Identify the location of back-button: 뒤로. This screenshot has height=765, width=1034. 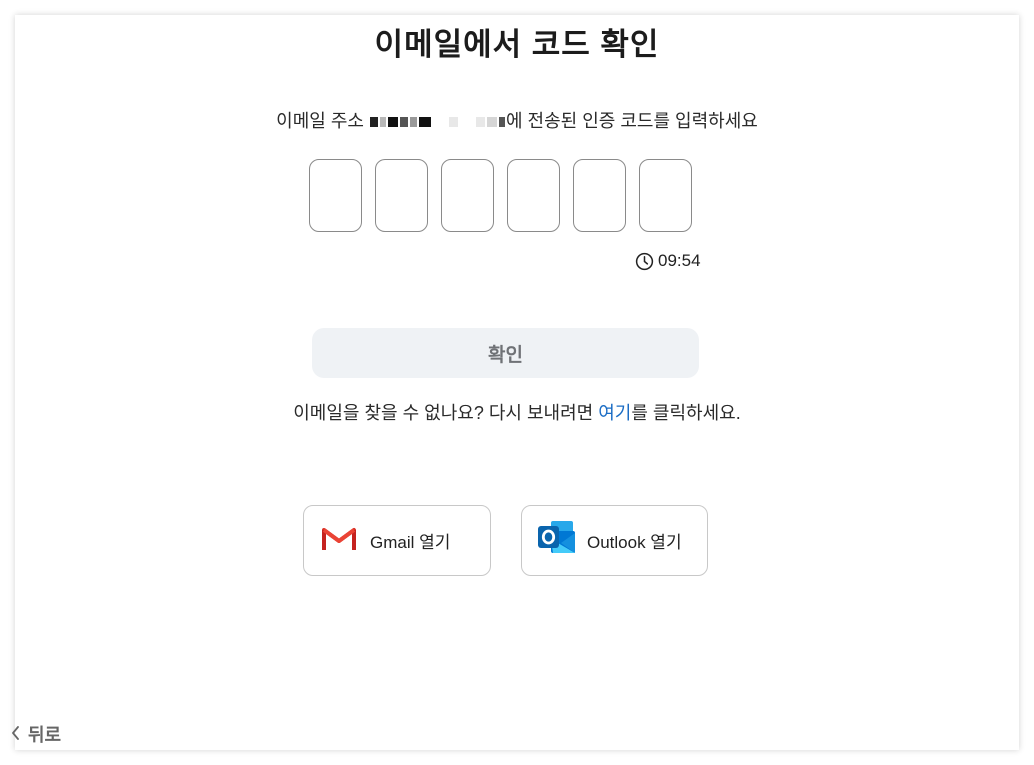
(36, 734).